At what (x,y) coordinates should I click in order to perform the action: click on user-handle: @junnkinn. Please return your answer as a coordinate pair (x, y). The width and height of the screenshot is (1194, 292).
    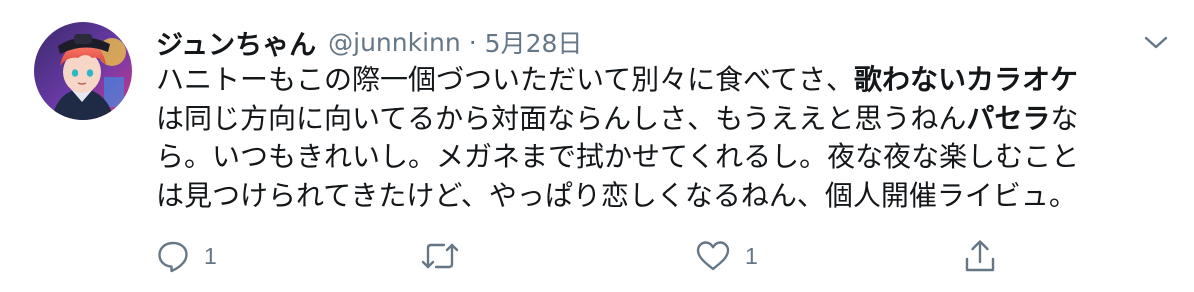
    Looking at the image, I should click on (394, 42).